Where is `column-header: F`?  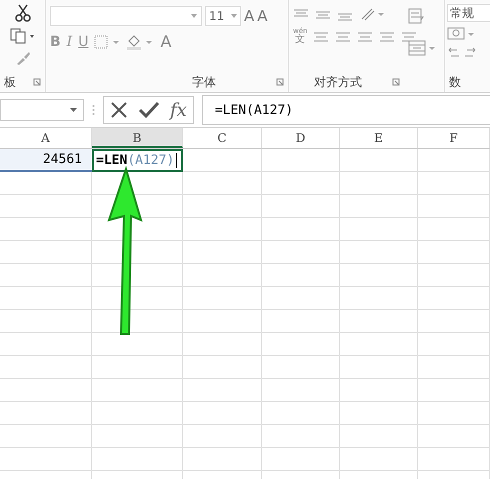 column-header: F is located at coordinates (454, 138).